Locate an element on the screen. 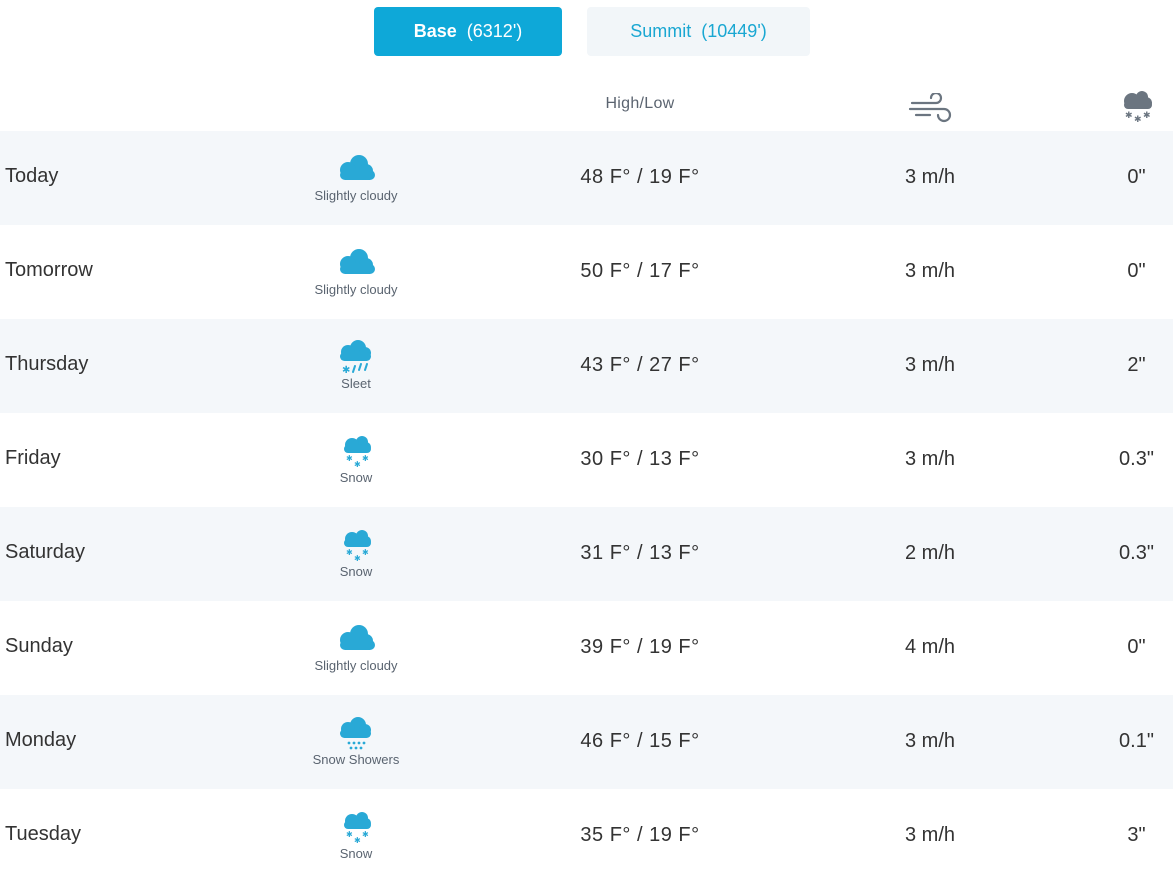 The height and width of the screenshot is (883, 1173). condition-label: Snow Showers is located at coordinates (356, 759).